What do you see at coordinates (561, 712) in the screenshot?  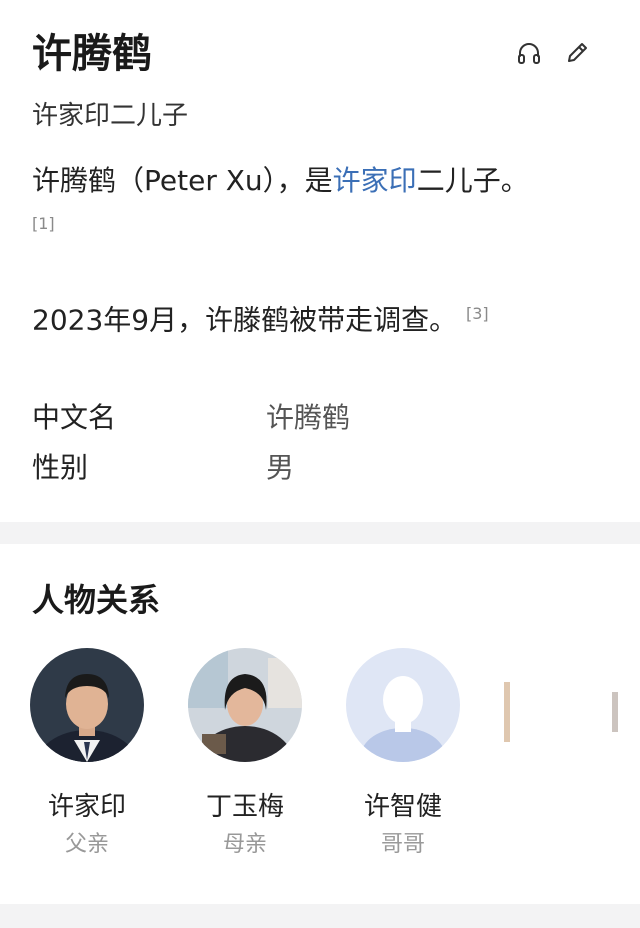 I see `relation-card-partial` at bounding box center [561, 712].